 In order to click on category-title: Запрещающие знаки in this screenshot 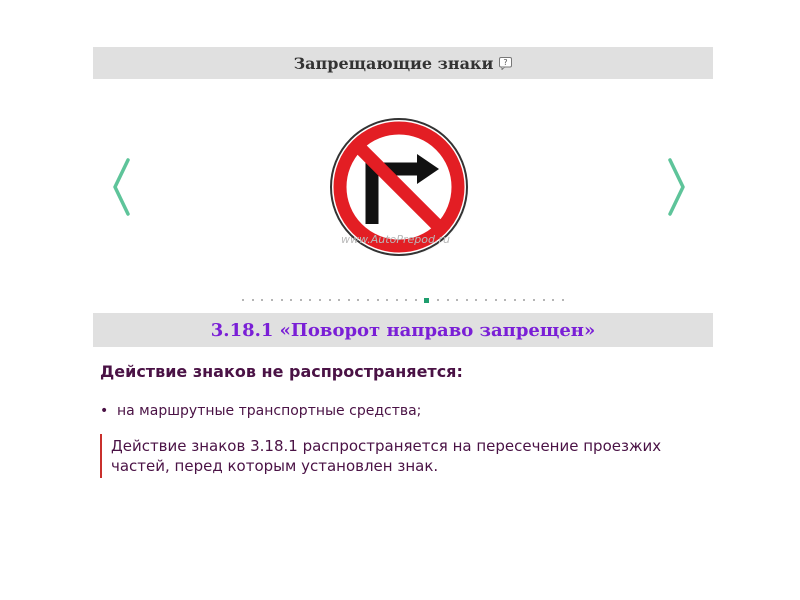, I will do `click(393, 63)`.